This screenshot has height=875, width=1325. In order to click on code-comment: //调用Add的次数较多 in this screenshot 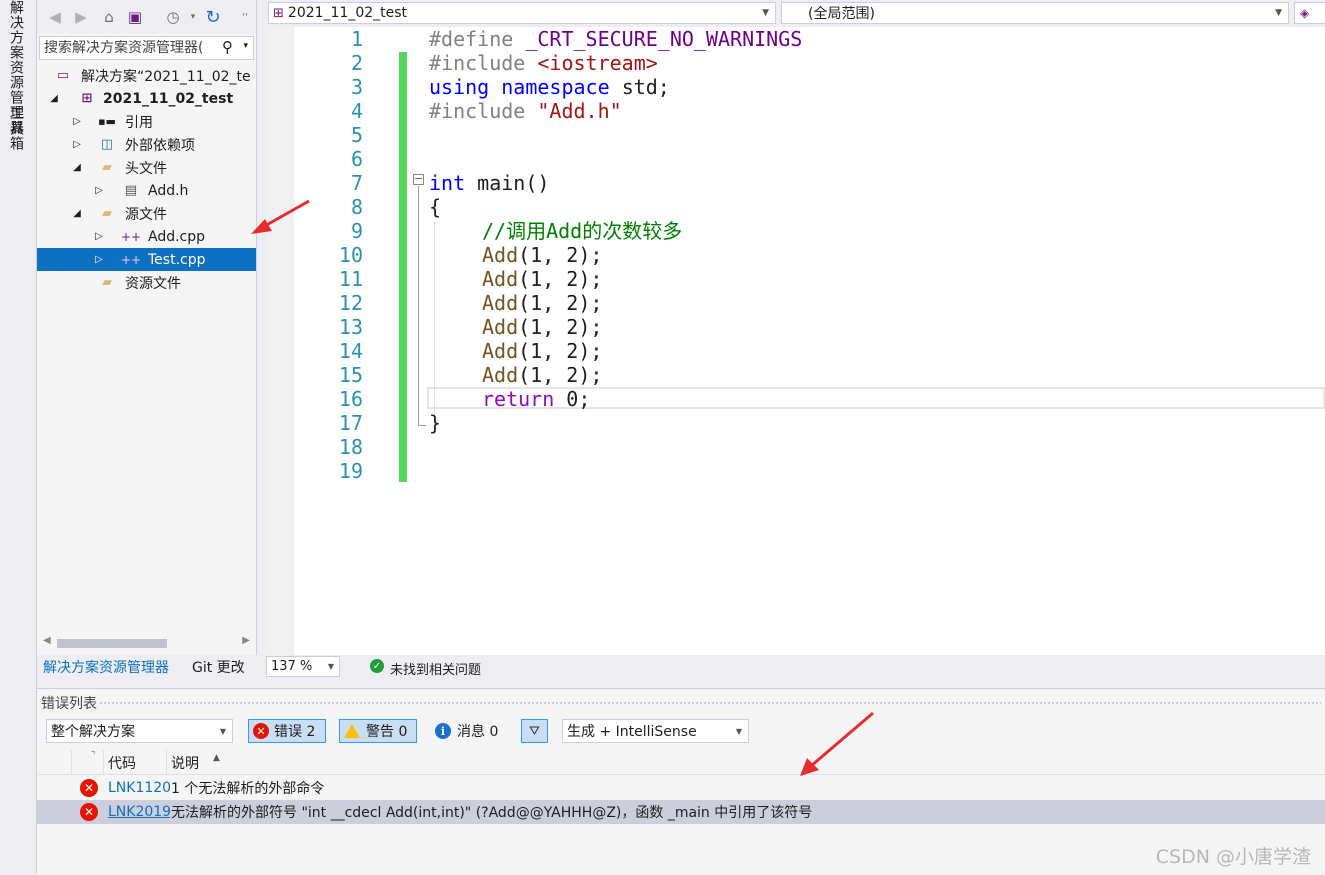, I will do `click(582, 231)`.